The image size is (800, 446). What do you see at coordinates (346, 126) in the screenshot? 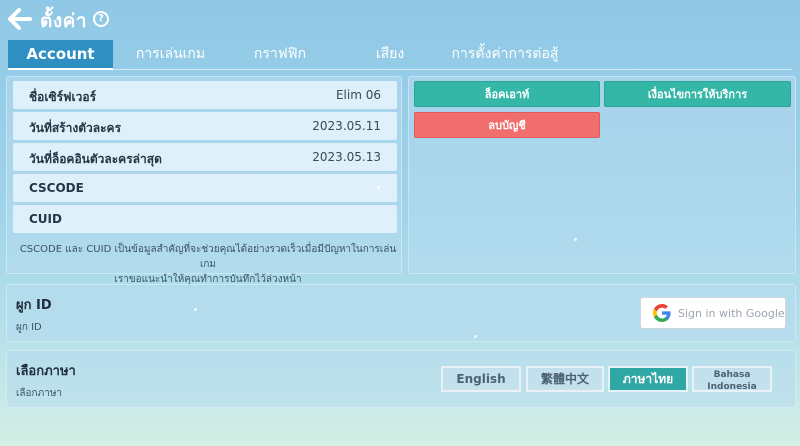
I see `created-date-value: 2023.05.11` at bounding box center [346, 126].